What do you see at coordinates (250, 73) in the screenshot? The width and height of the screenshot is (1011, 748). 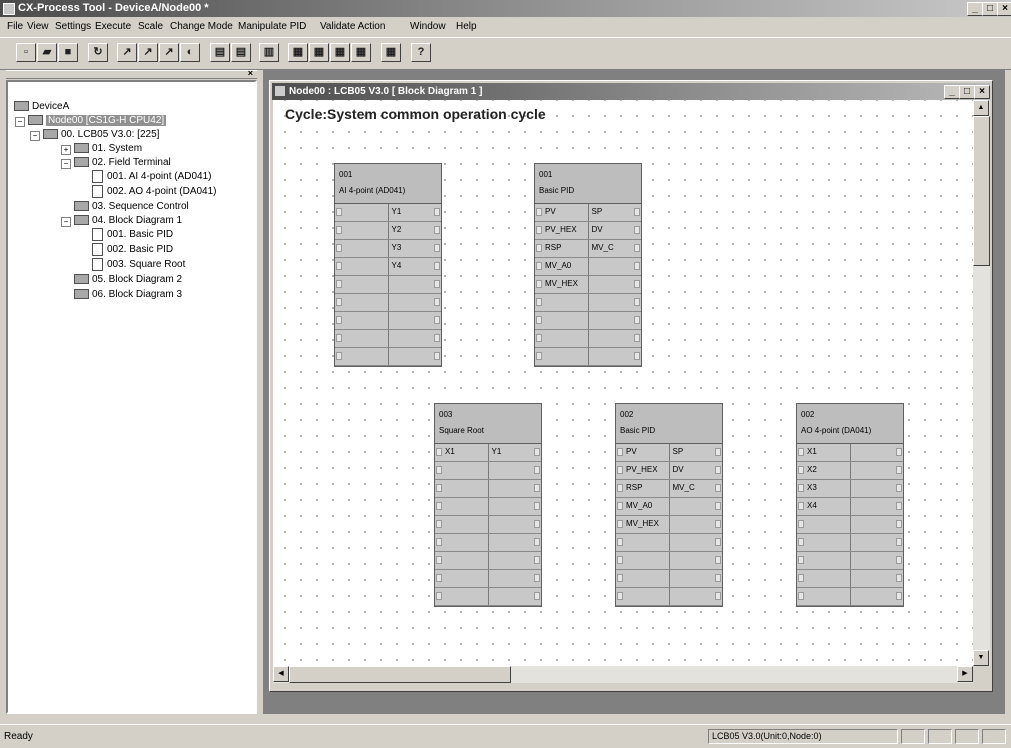 I see `close-icon: ×` at bounding box center [250, 73].